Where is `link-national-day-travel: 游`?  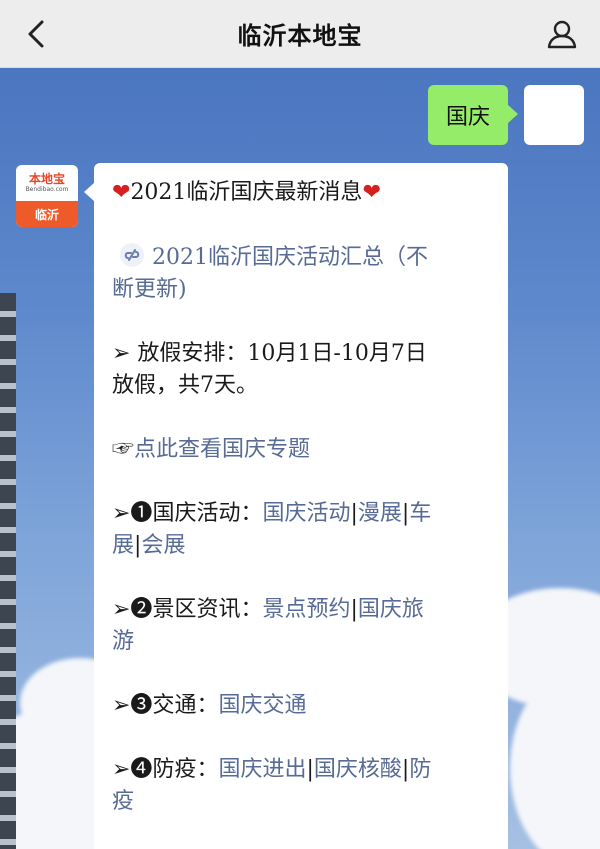
link-national-day-travel: 游 is located at coordinates (123, 641).